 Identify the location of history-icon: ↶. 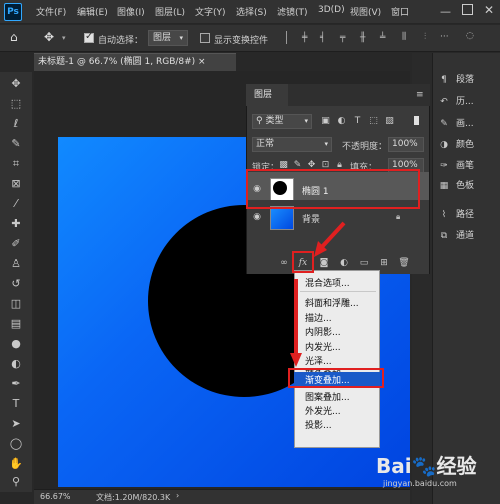
(444, 102).